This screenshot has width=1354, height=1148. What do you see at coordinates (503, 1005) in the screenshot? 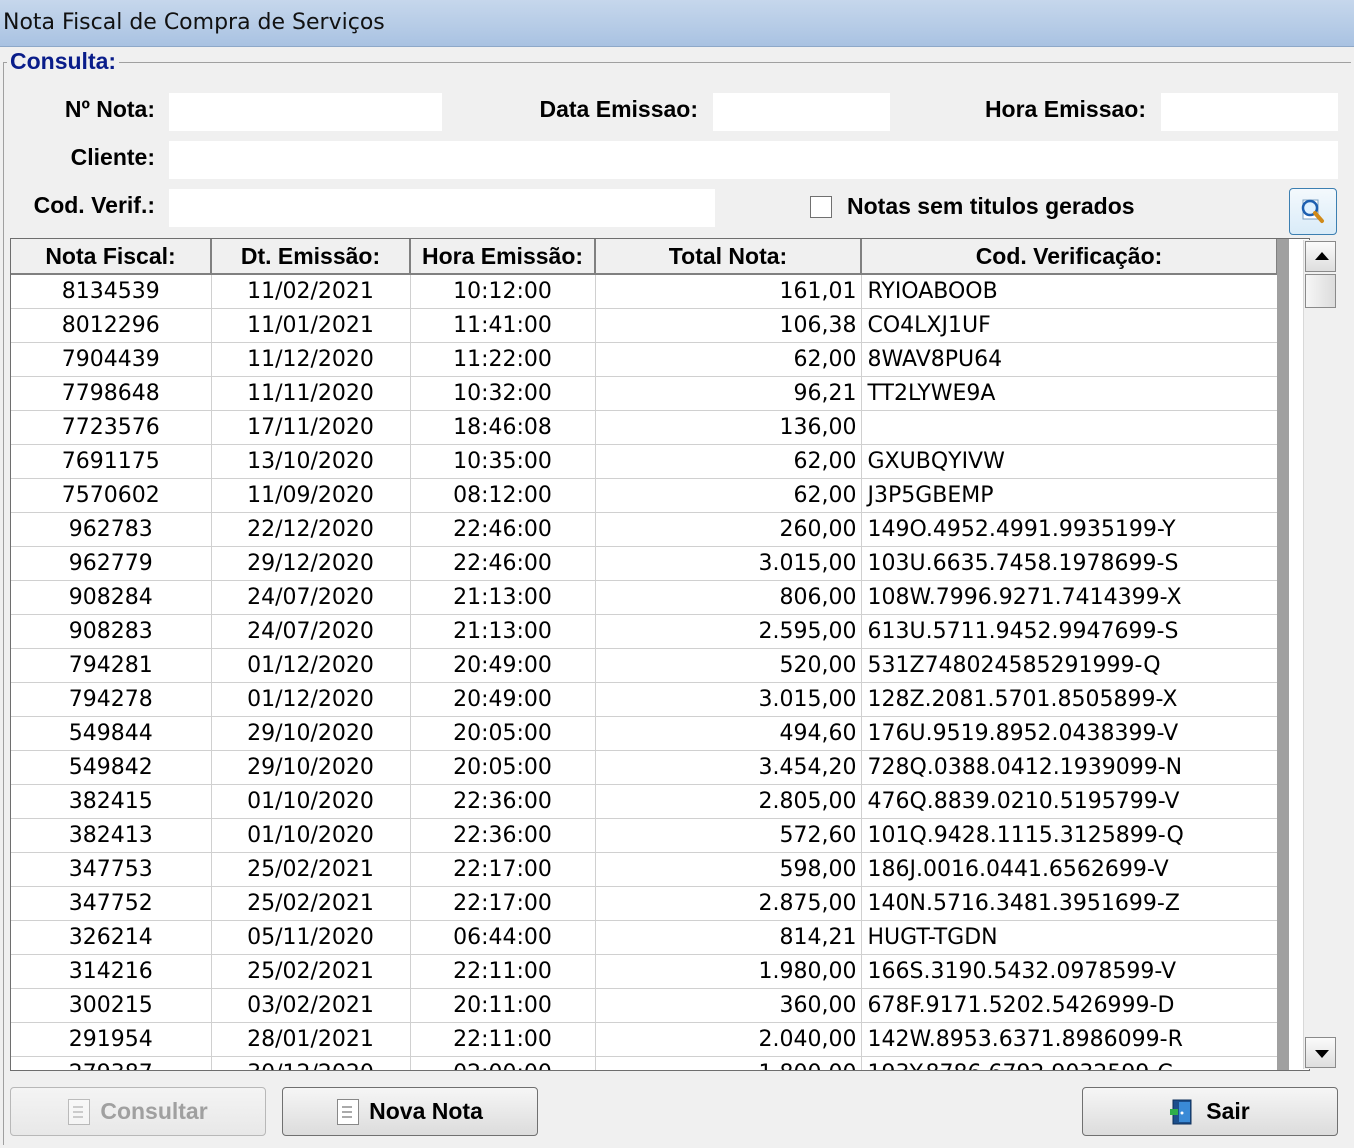
I see `cell-hora-emissao: 20:11:00` at bounding box center [503, 1005].